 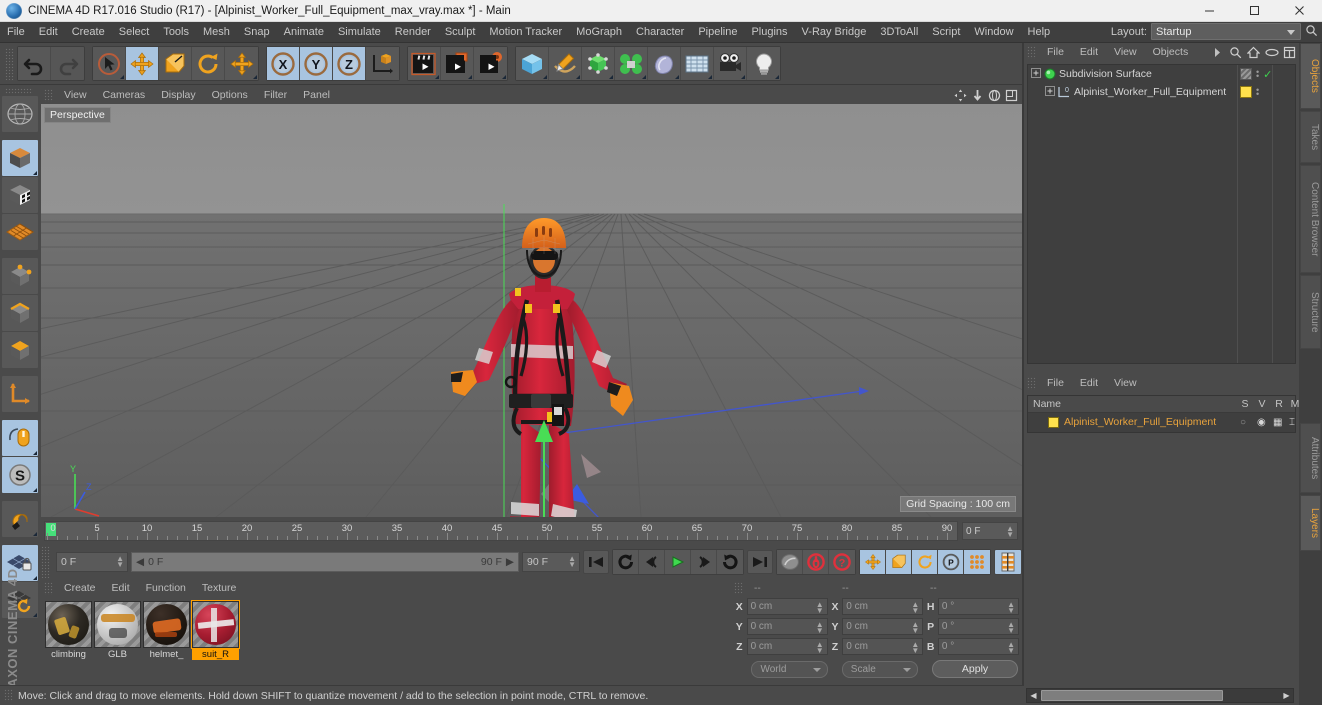 I want to click on pan-icon, so click(x=960, y=95).